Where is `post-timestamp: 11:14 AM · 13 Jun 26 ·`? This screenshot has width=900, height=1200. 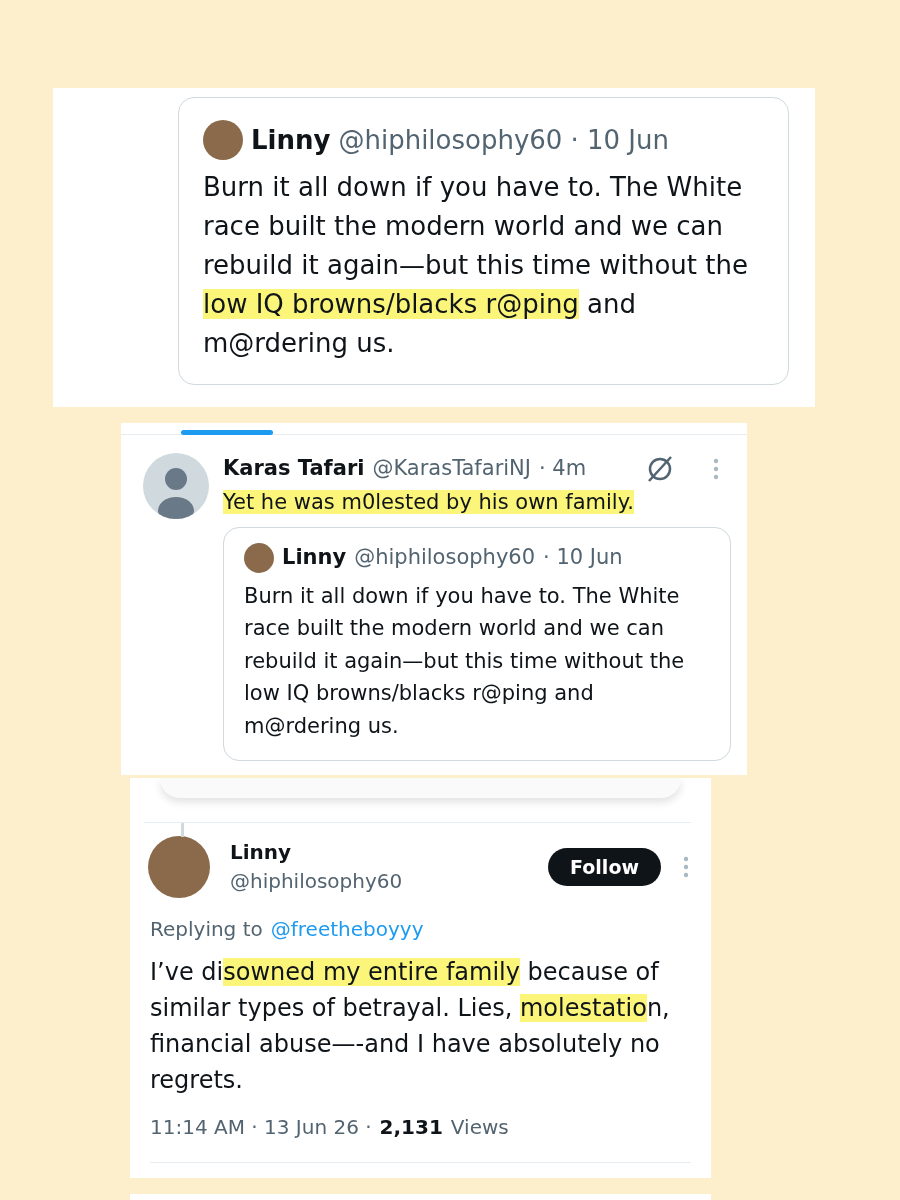 post-timestamp: 11:14 AM · 13 Jun 26 · is located at coordinates (261, 1127).